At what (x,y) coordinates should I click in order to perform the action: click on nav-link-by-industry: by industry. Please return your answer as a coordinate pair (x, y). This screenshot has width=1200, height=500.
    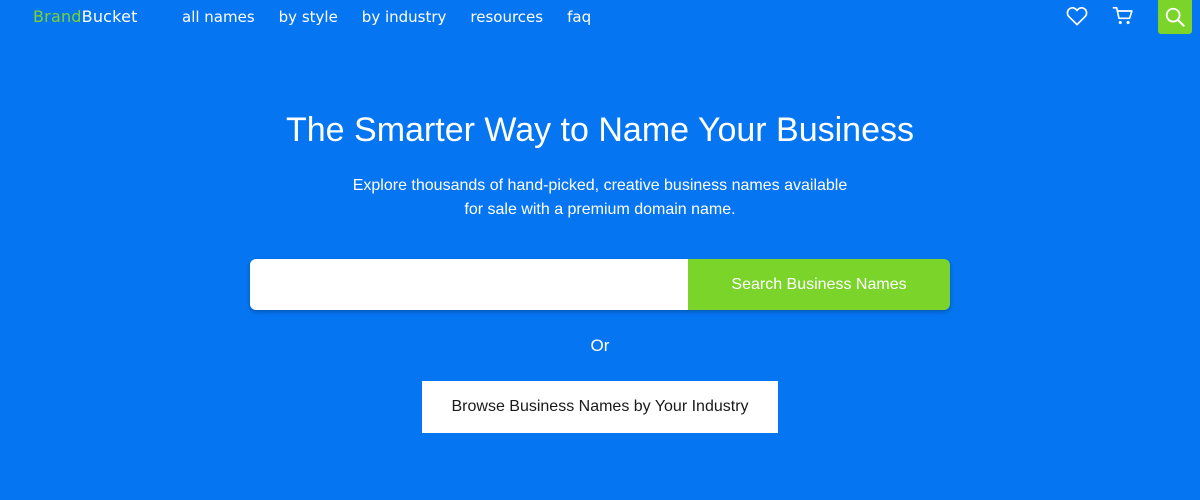
    Looking at the image, I should click on (404, 17).